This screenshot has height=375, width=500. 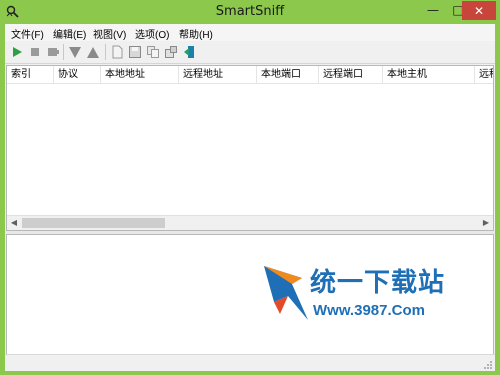 I want to click on close-button: ✕, so click(x=479, y=10).